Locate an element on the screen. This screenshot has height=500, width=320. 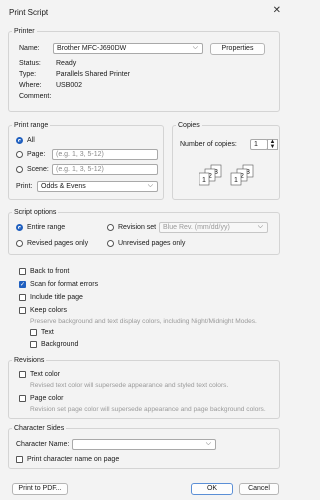
script-options-legend: Script options is located at coordinates (35, 212).